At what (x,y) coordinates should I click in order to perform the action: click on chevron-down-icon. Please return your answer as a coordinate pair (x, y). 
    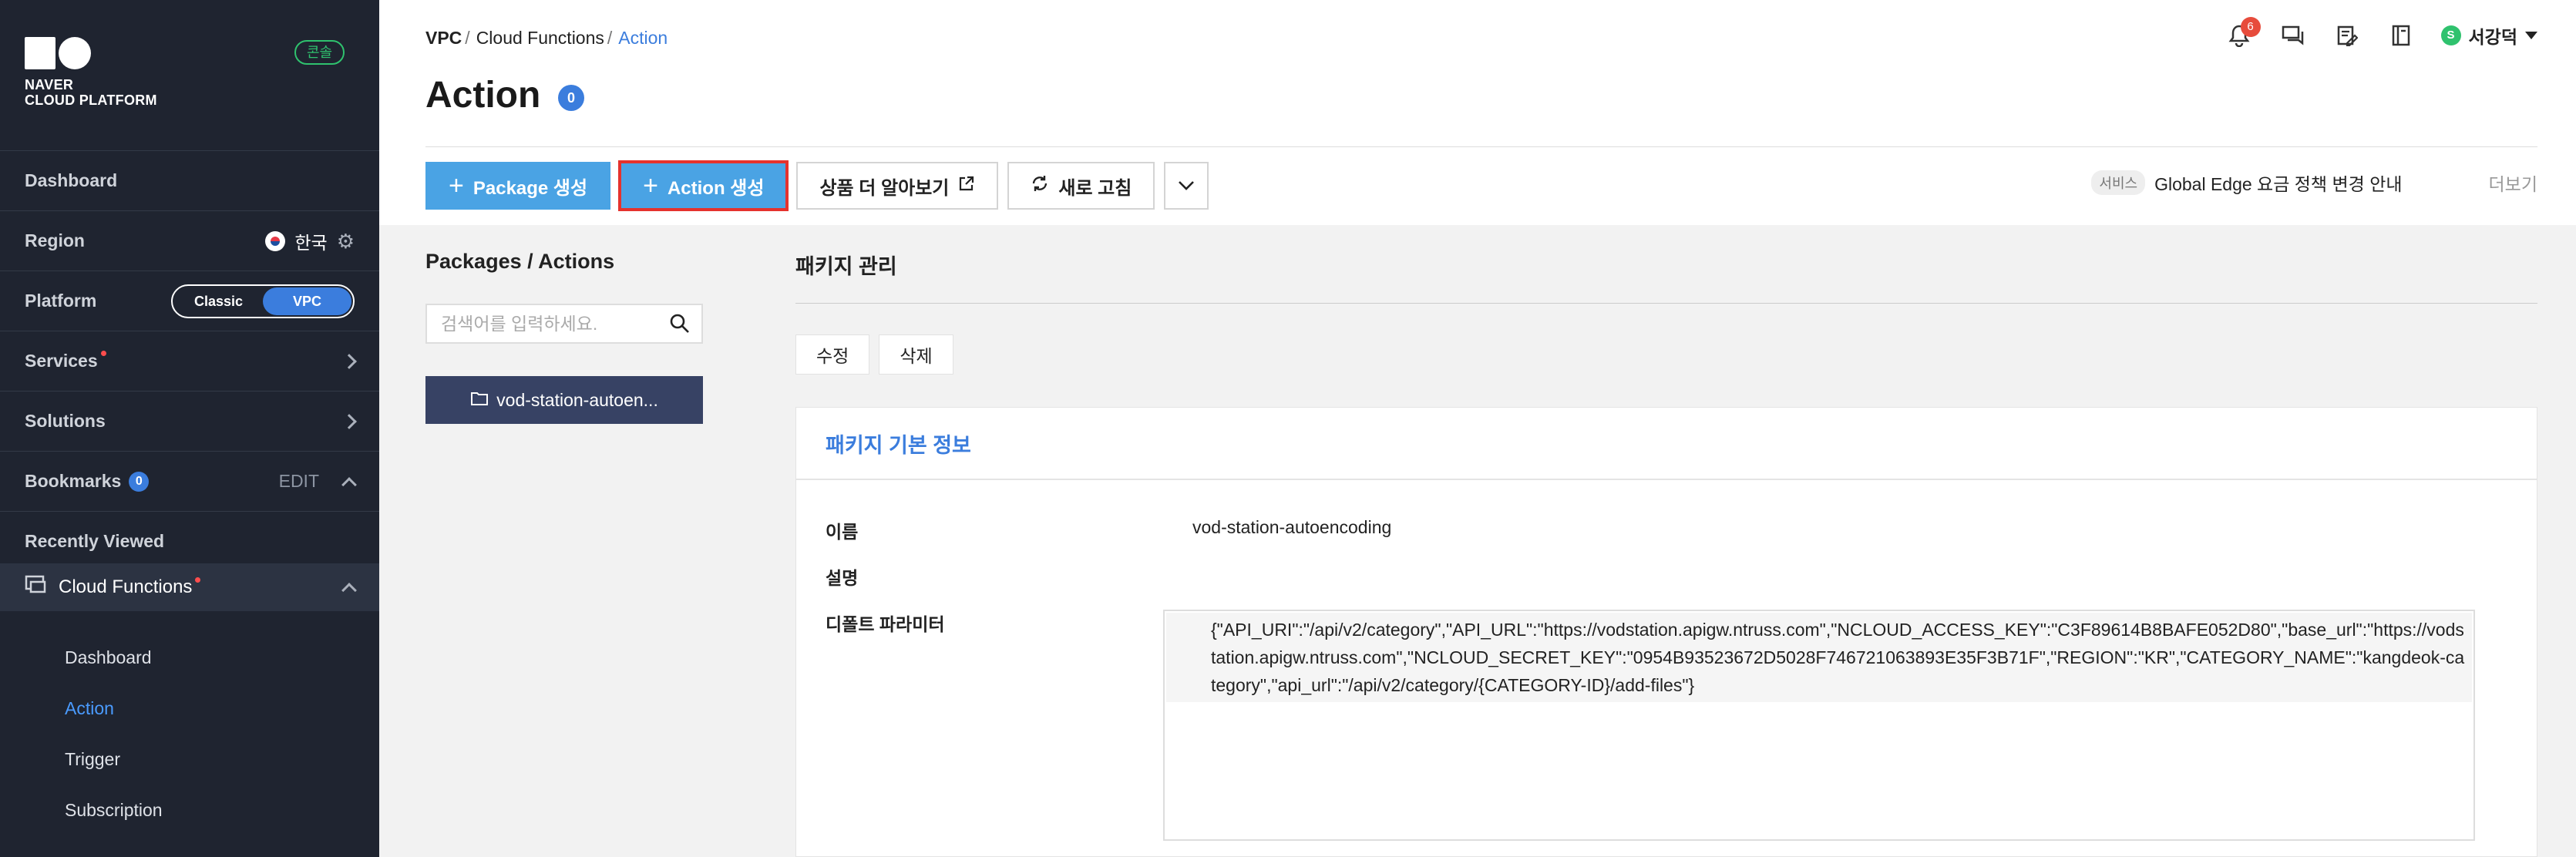
    Looking at the image, I should click on (1186, 186).